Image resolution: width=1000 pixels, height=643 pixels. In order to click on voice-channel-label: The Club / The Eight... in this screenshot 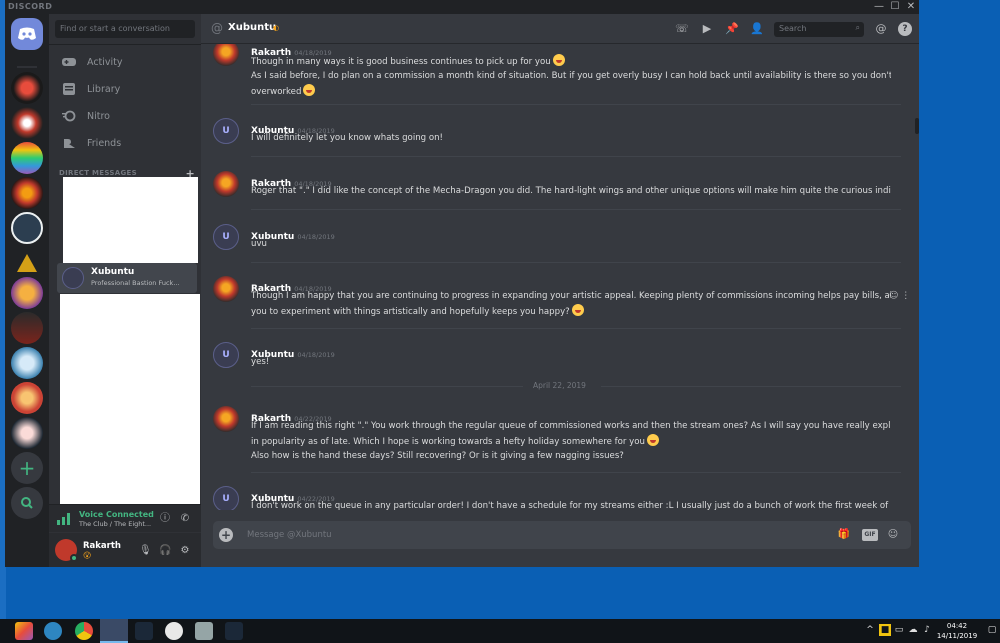, I will do `click(115, 524)`.